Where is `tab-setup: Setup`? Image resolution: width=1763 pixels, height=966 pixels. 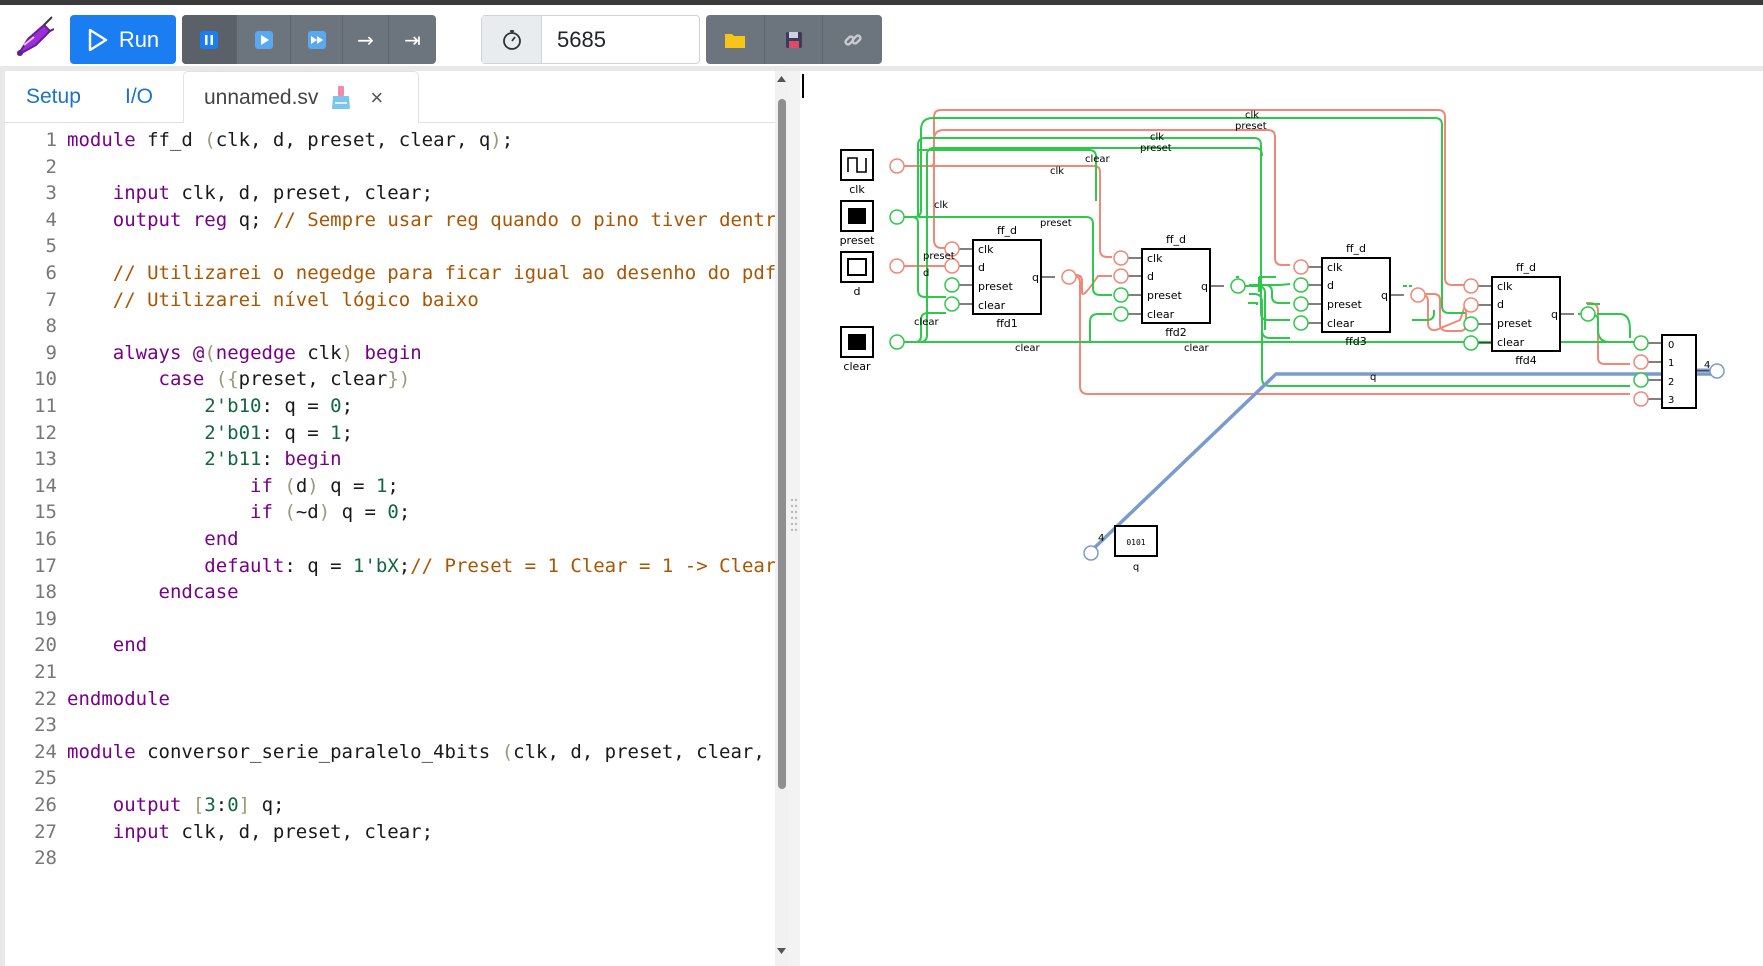
tab-setup: Setup is located at coordinates (53, 97).